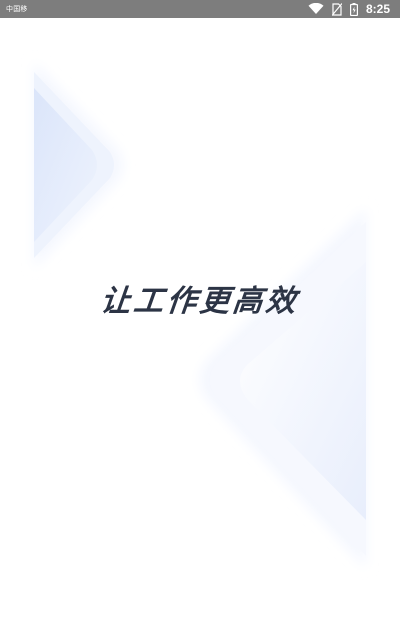  Describe the element at coordinates (336, 9) in the screenshot. I see `no-sim-icon` at that location.